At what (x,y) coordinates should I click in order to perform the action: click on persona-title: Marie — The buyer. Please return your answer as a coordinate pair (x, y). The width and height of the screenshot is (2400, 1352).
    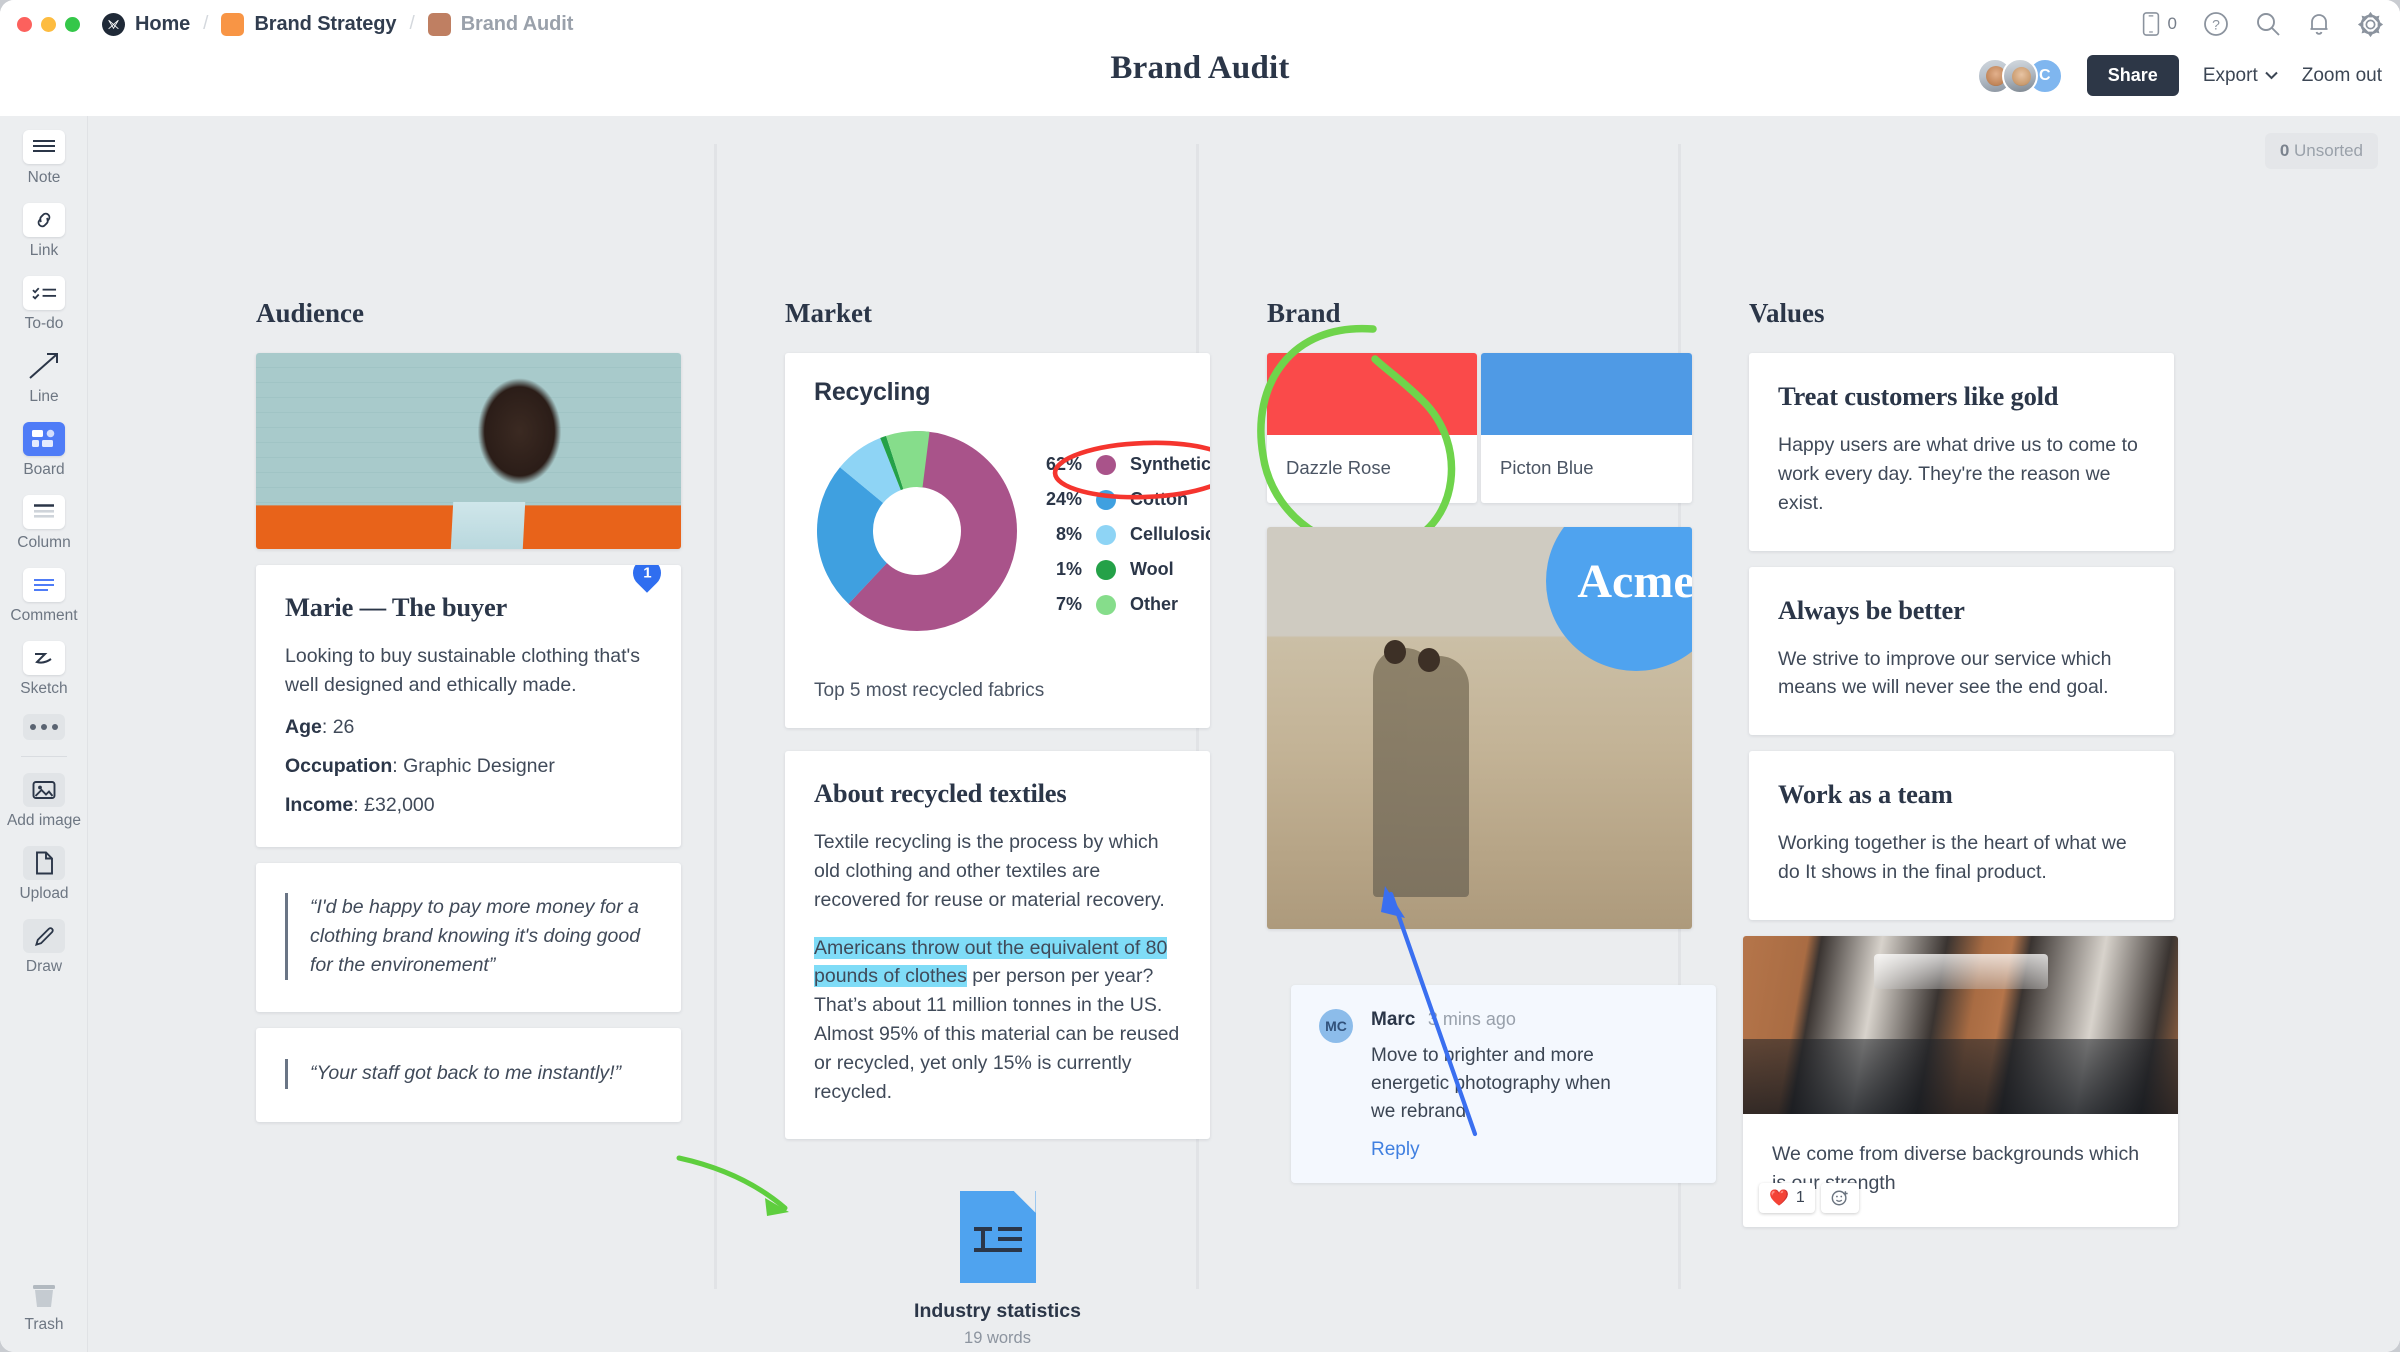
    Looking at the image, I should click on (396, 607).